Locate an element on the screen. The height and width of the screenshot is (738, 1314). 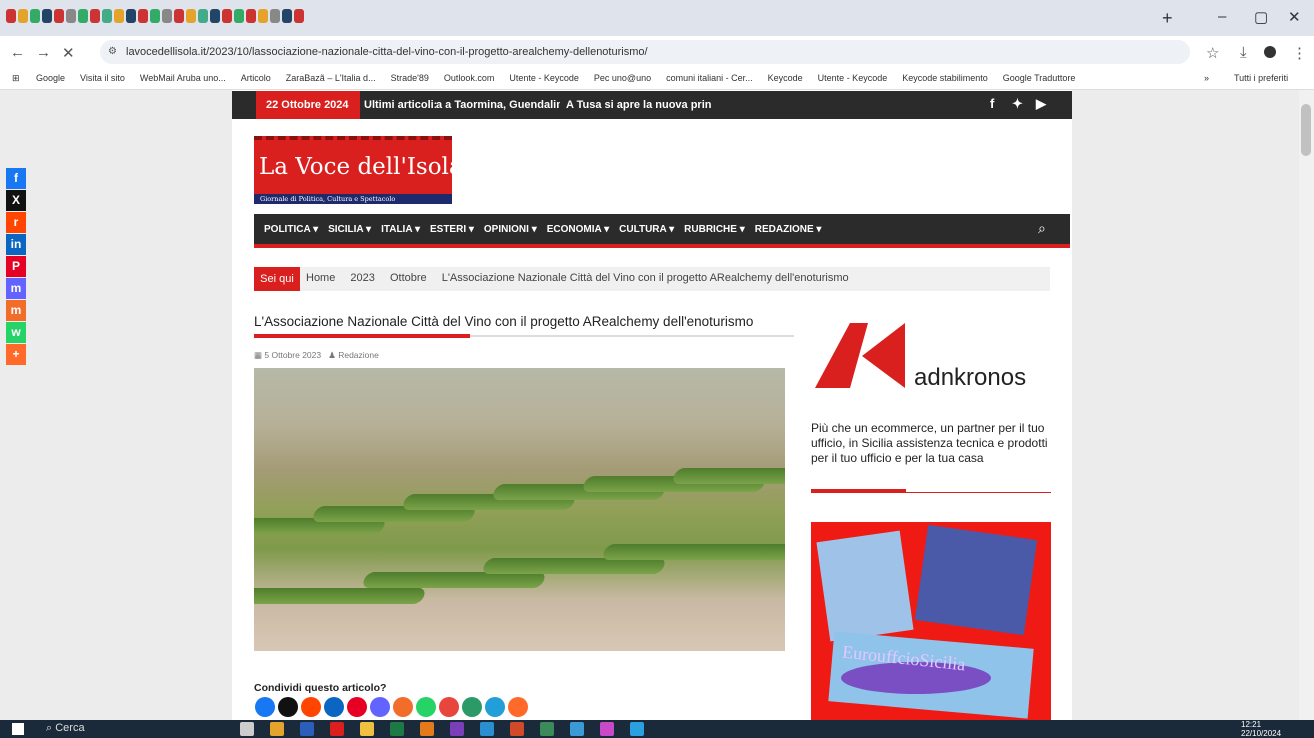
mix-icon: m is located at coordinates (16, 310).